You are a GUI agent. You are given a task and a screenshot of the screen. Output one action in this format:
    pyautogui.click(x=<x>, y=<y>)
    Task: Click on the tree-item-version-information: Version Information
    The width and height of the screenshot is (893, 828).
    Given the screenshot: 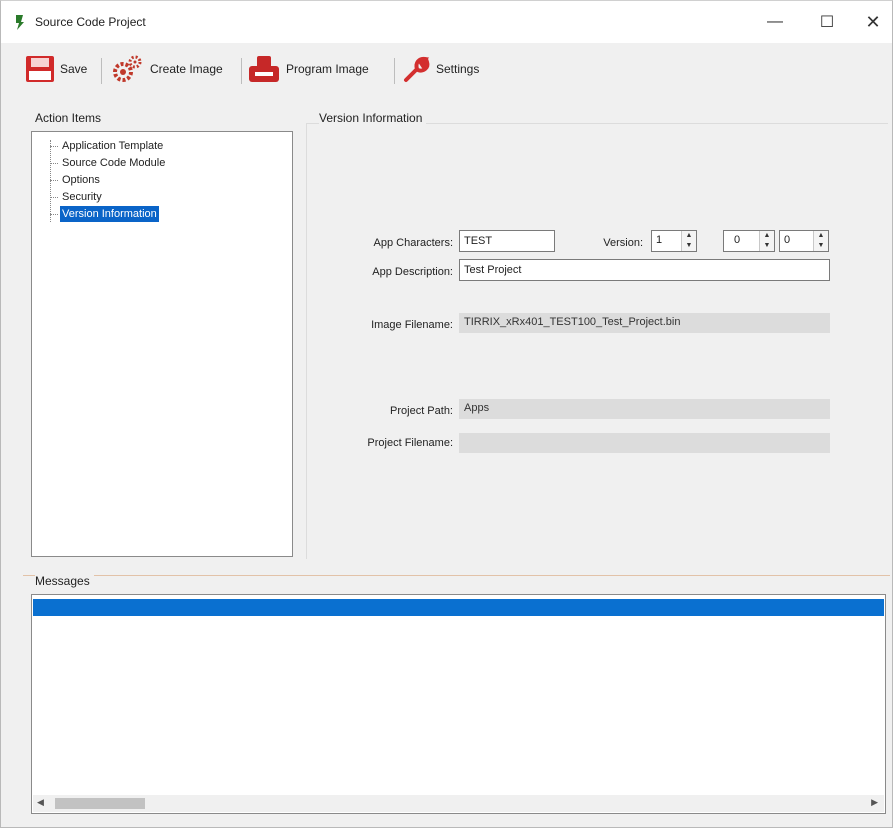 What is the action you would take?
    pyautogui.click(x=109, y=214)
    